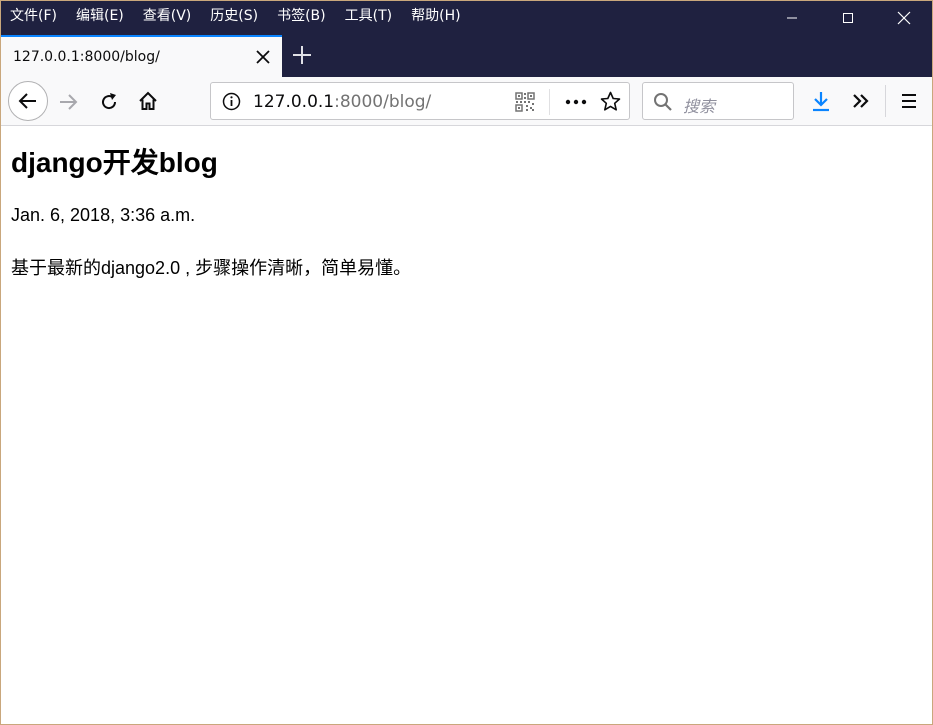 This screenshot has height=725, width=933. I want to click on minimize-button, so click(792, 18).